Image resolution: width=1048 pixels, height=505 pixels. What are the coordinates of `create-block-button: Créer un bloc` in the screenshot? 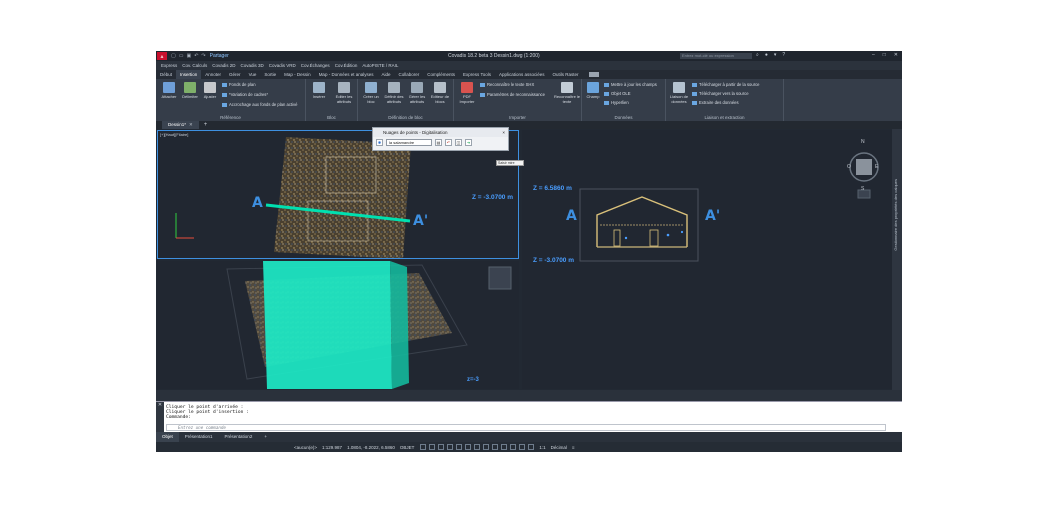 It's located at (371, 93).